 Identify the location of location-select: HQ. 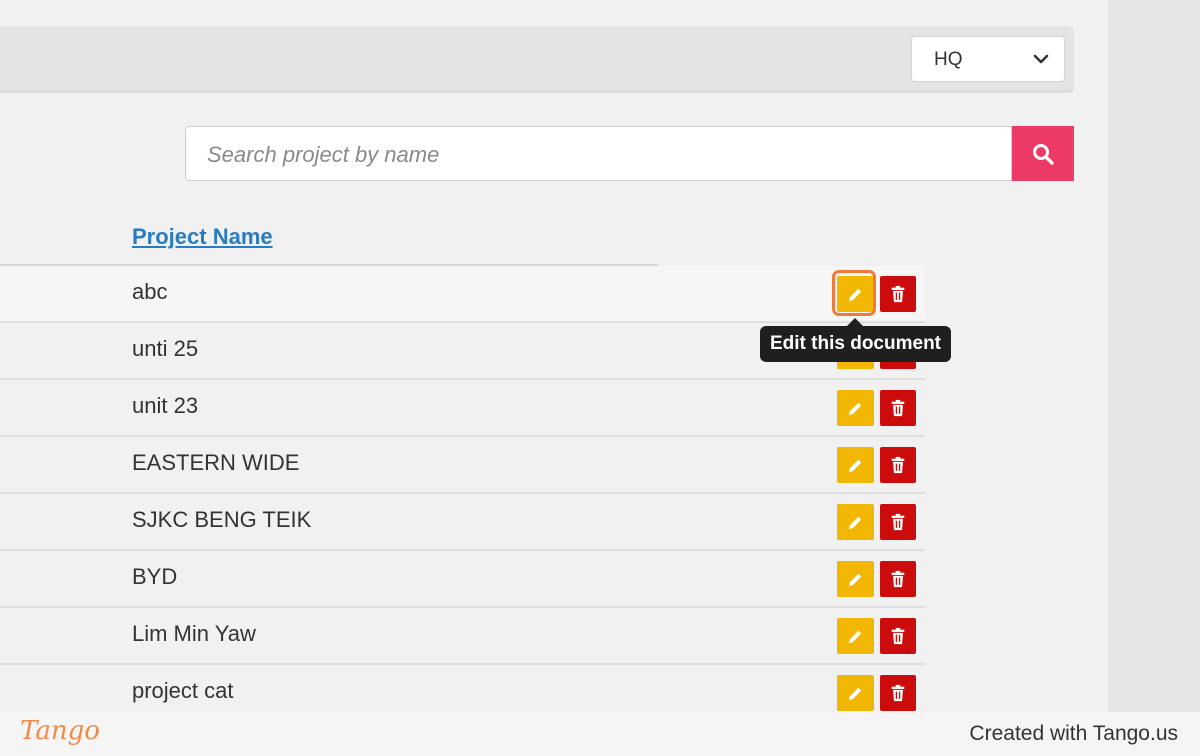
(988, 59).